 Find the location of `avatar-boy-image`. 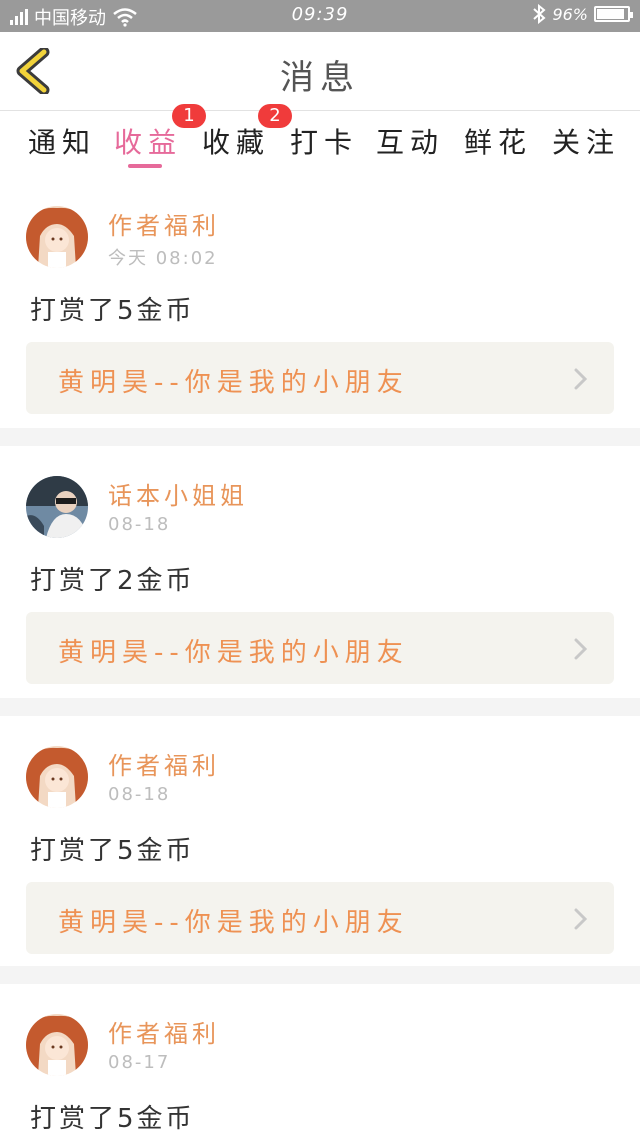

avatar-boy-image is located at coordinates (57, 507).